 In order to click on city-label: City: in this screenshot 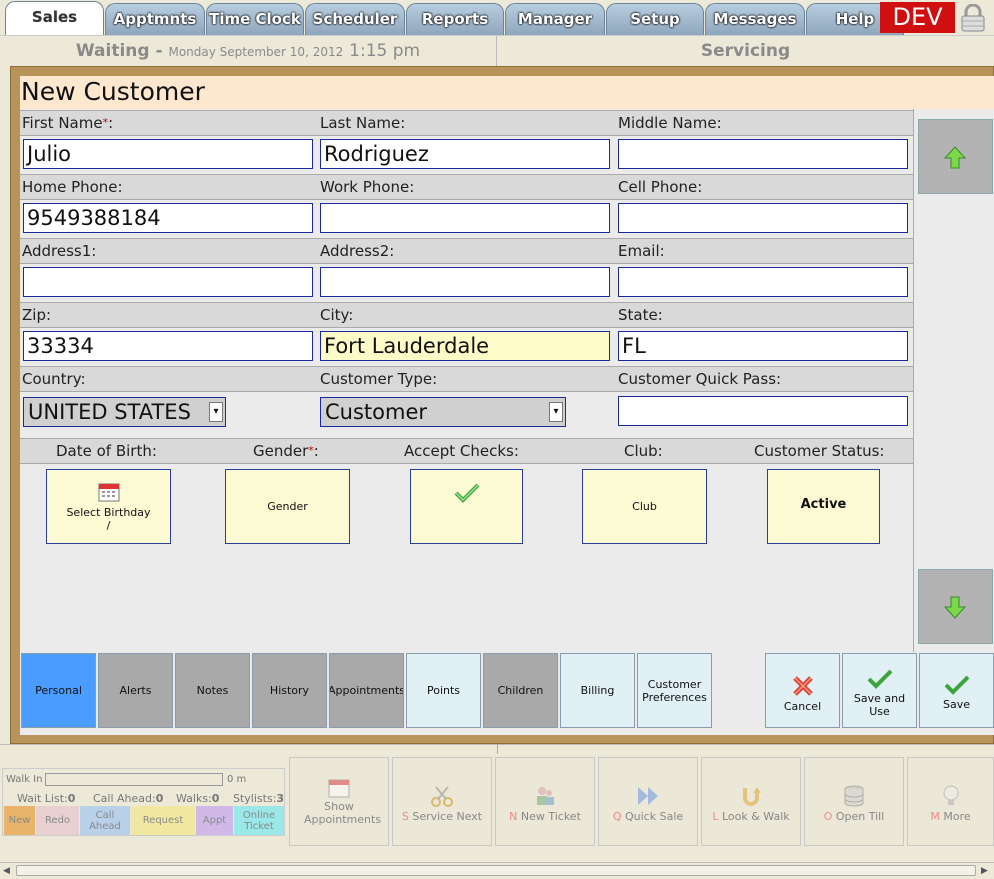, I will do `click(337, 315)`.